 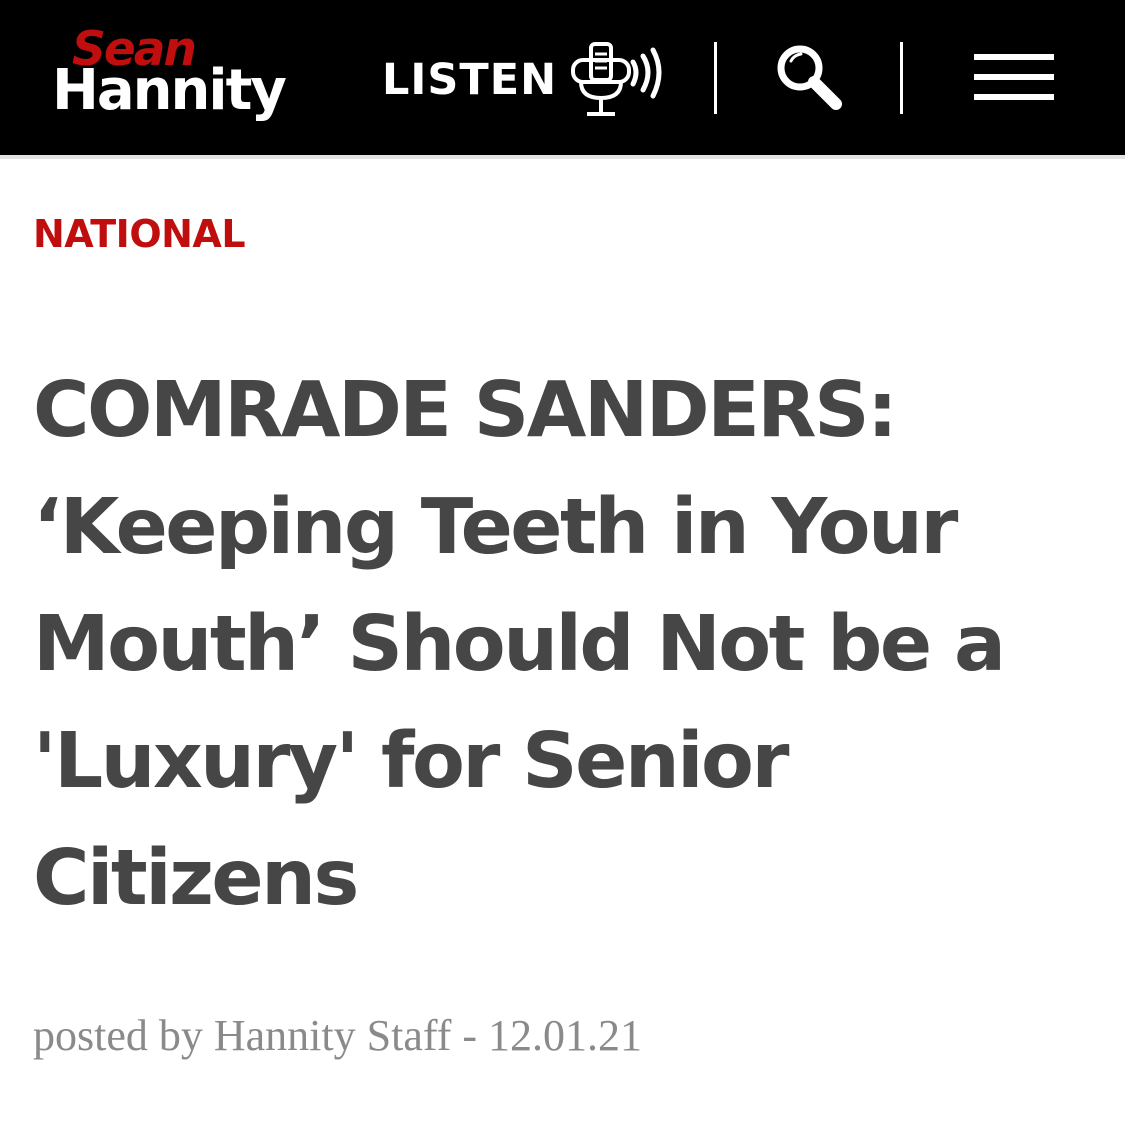 What do you see at coordinates (470, 80) in the screenshot?
I see `listen-label: LISTEN` at bounding box center [470, 80].